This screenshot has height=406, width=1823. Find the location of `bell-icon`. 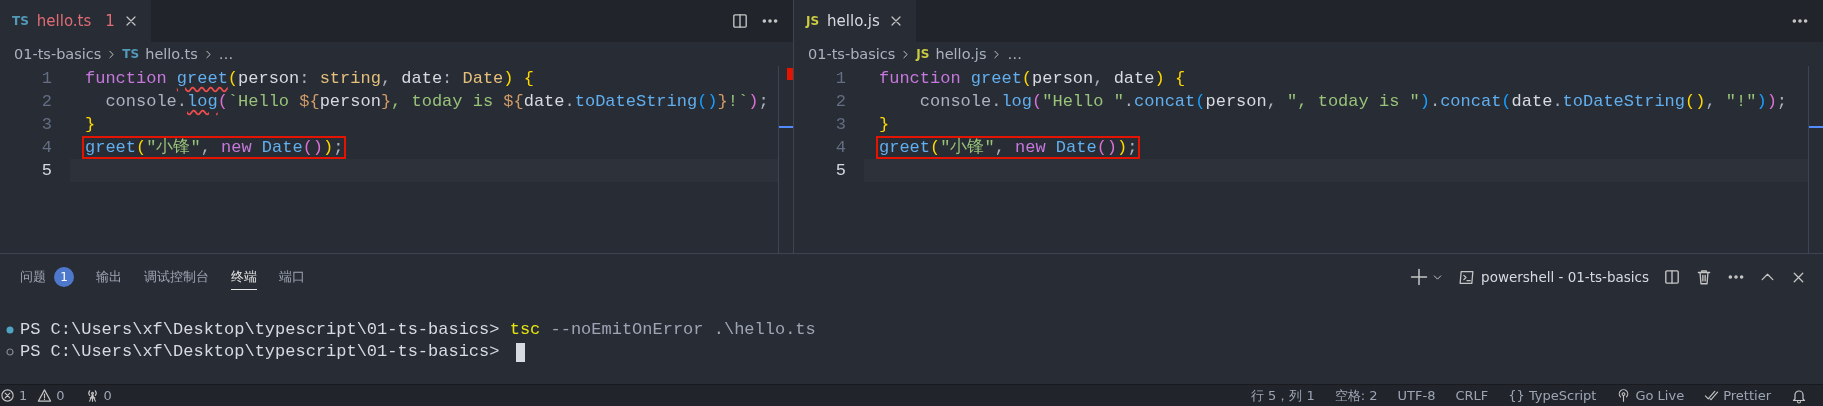

bell-icon is located at coordinates (1799, 395).